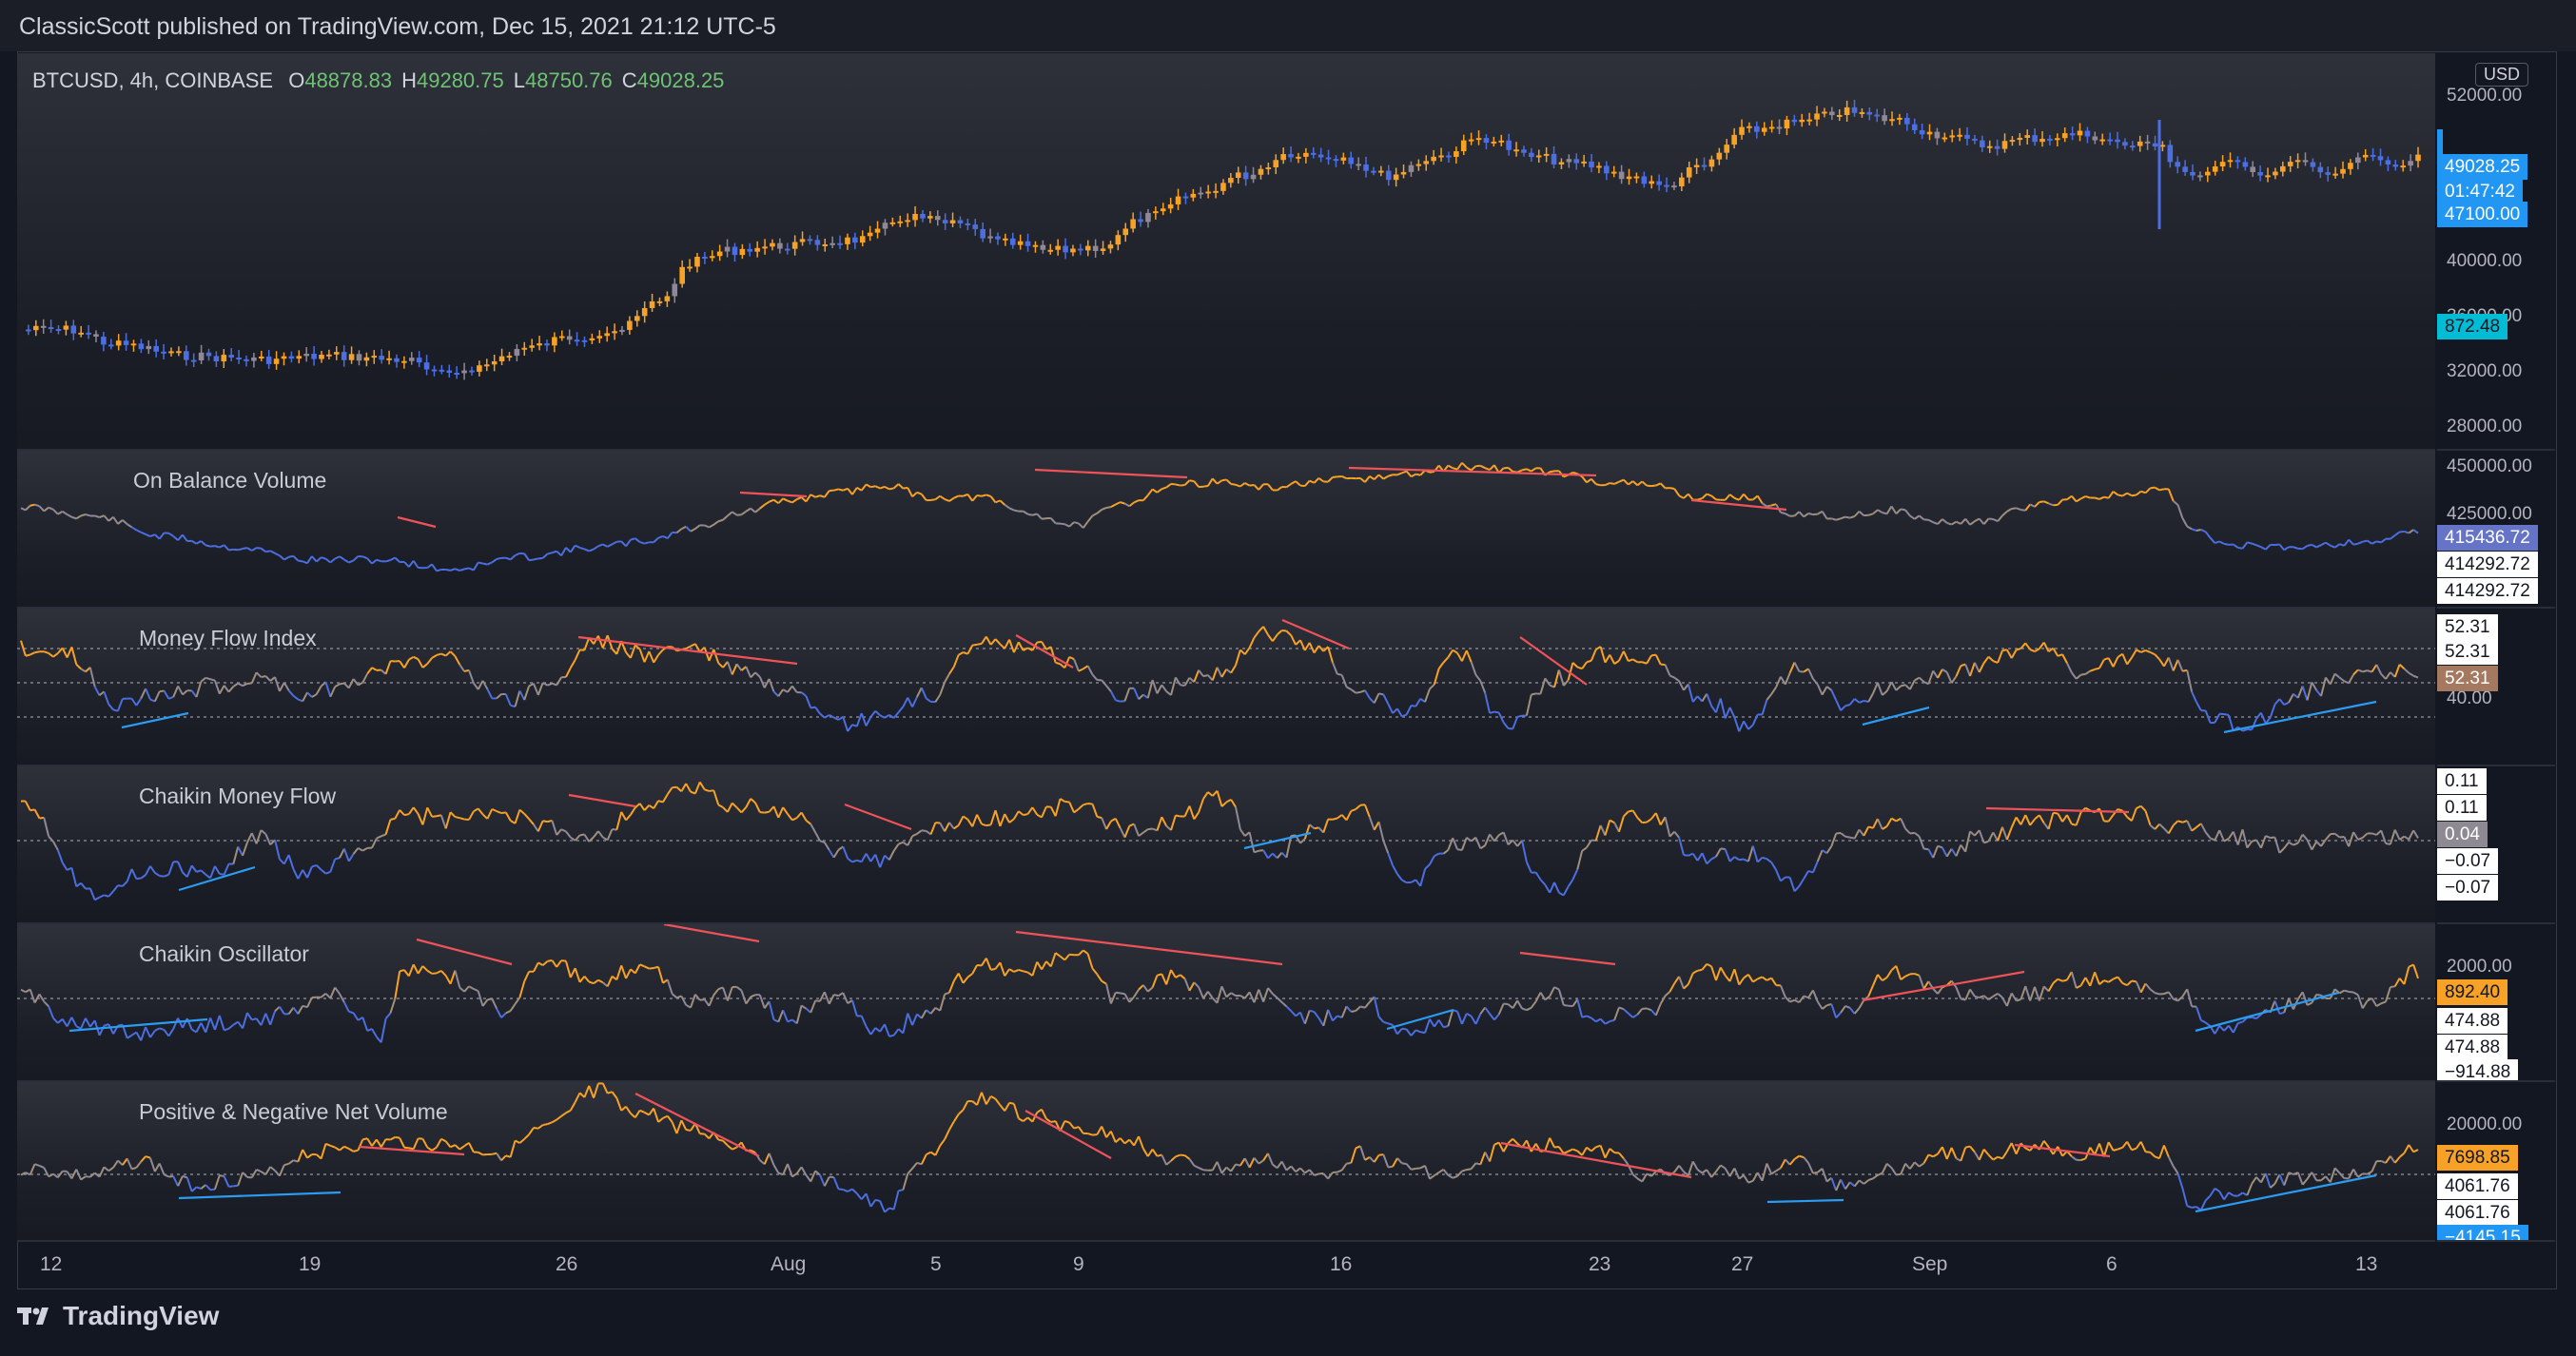  I want to click on cmf-line, so click(1226, 841).